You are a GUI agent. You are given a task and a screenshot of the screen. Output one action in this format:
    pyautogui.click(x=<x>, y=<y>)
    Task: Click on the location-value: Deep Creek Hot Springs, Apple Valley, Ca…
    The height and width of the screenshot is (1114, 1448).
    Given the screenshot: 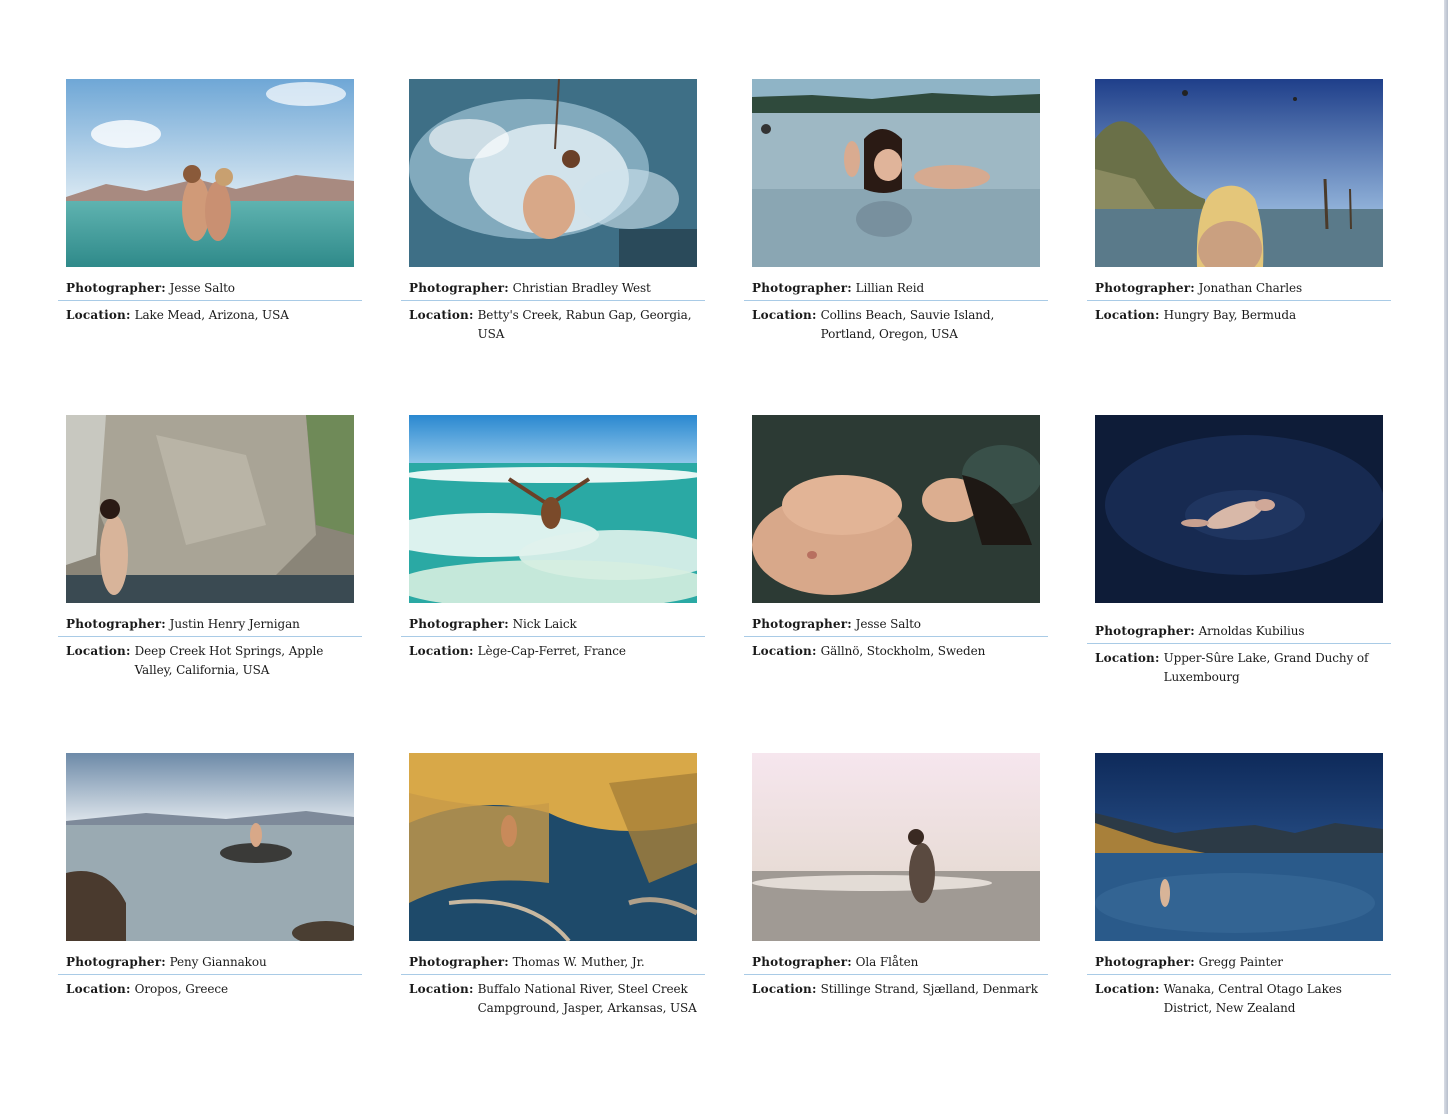 What is the action you would take?
    pyautogui.click(x=229, y=660)
    